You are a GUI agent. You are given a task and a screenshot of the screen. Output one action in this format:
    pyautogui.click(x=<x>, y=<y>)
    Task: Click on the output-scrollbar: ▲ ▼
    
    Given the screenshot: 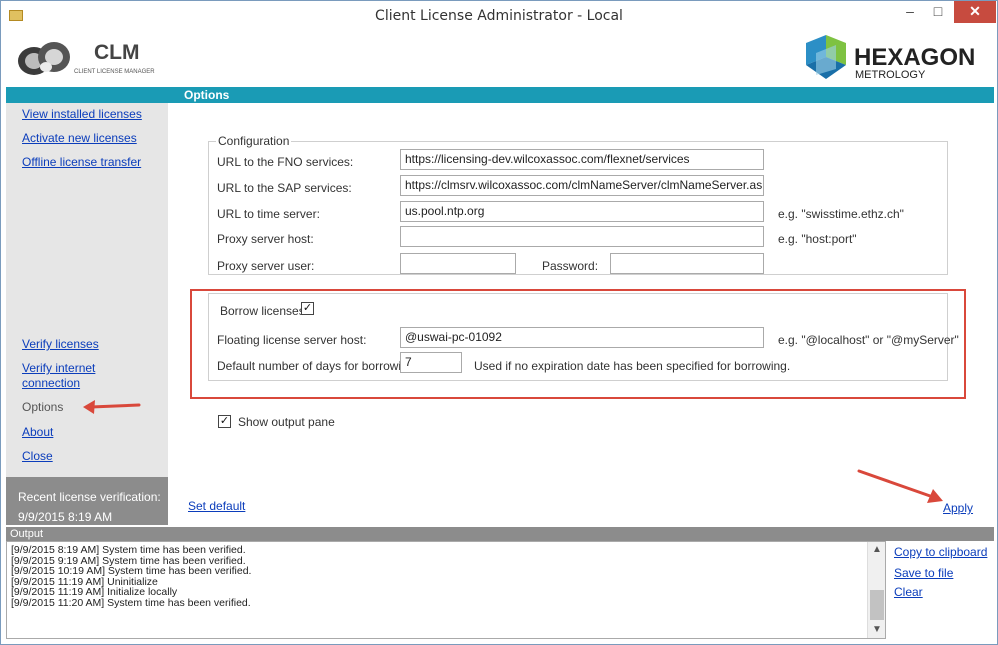 What is the action you would take?
    pyautogui.click(x=876, y=590)
    